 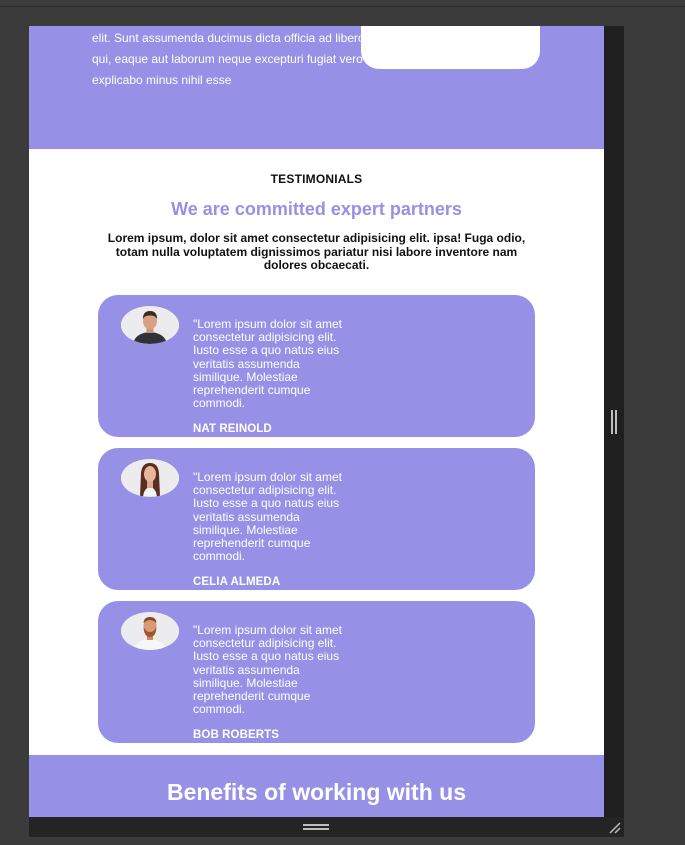 I want to click on man-portrait-icon, so click(x=150, y=325).